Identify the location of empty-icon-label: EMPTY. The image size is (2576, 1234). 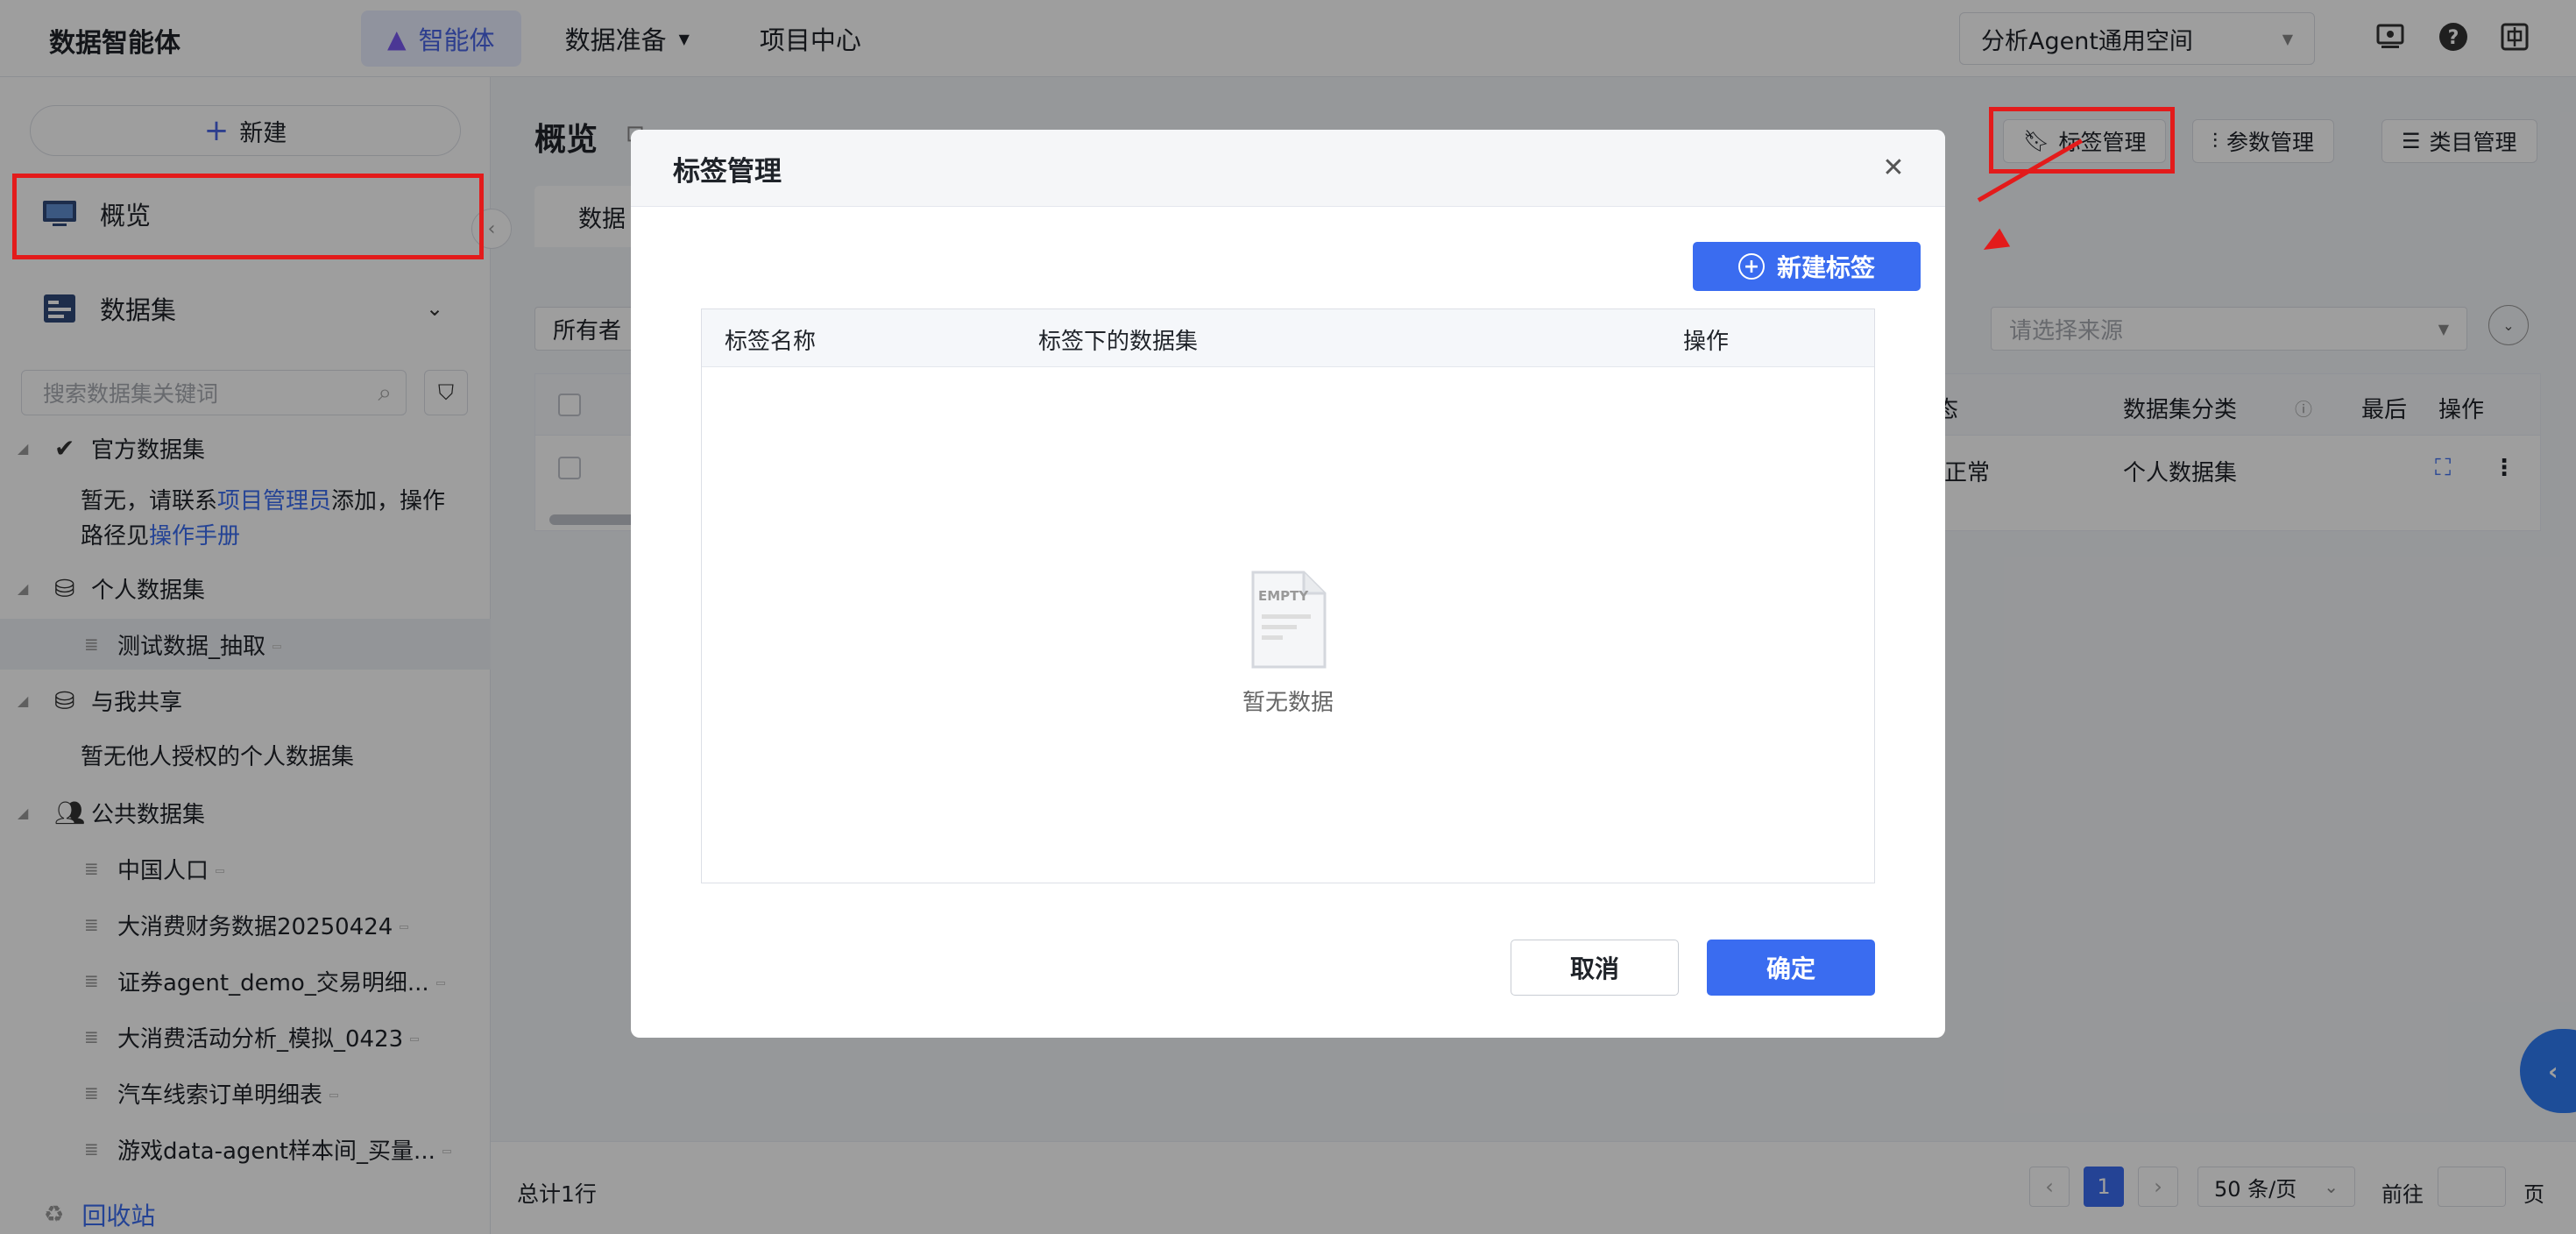
(1283, 596).